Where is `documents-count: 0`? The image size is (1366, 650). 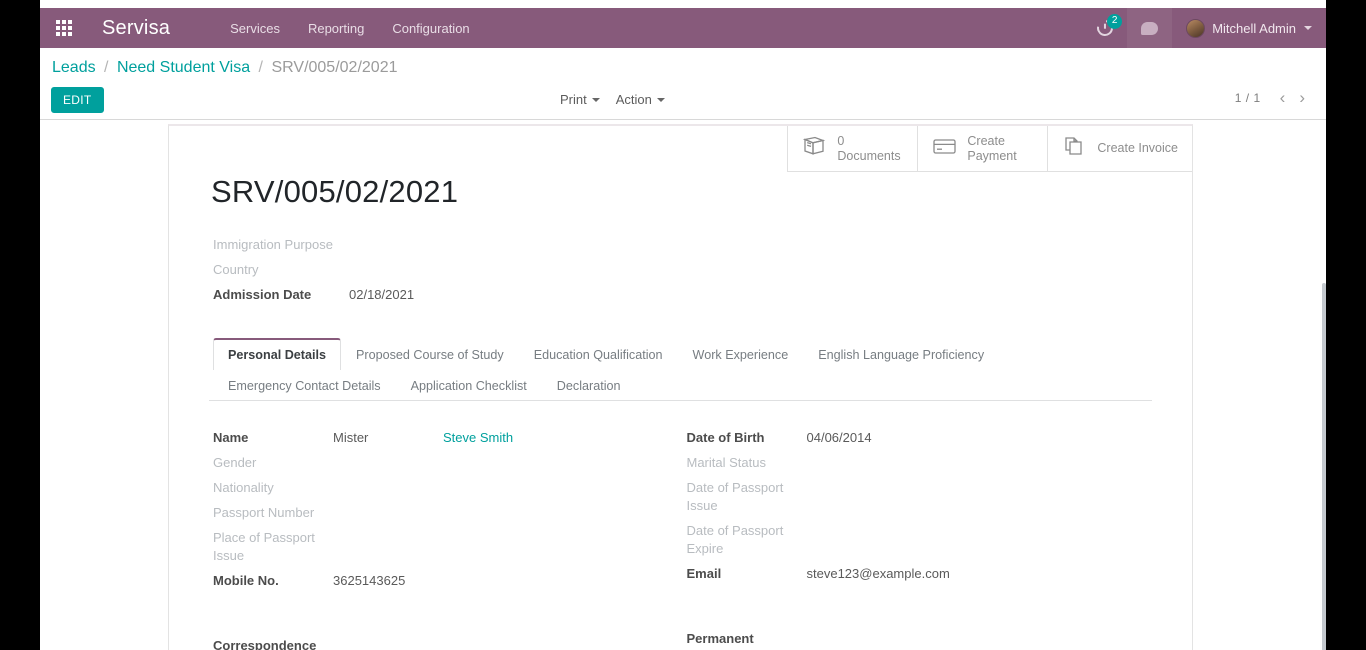 documents-count: 0 is located at coordinates (841, 140).